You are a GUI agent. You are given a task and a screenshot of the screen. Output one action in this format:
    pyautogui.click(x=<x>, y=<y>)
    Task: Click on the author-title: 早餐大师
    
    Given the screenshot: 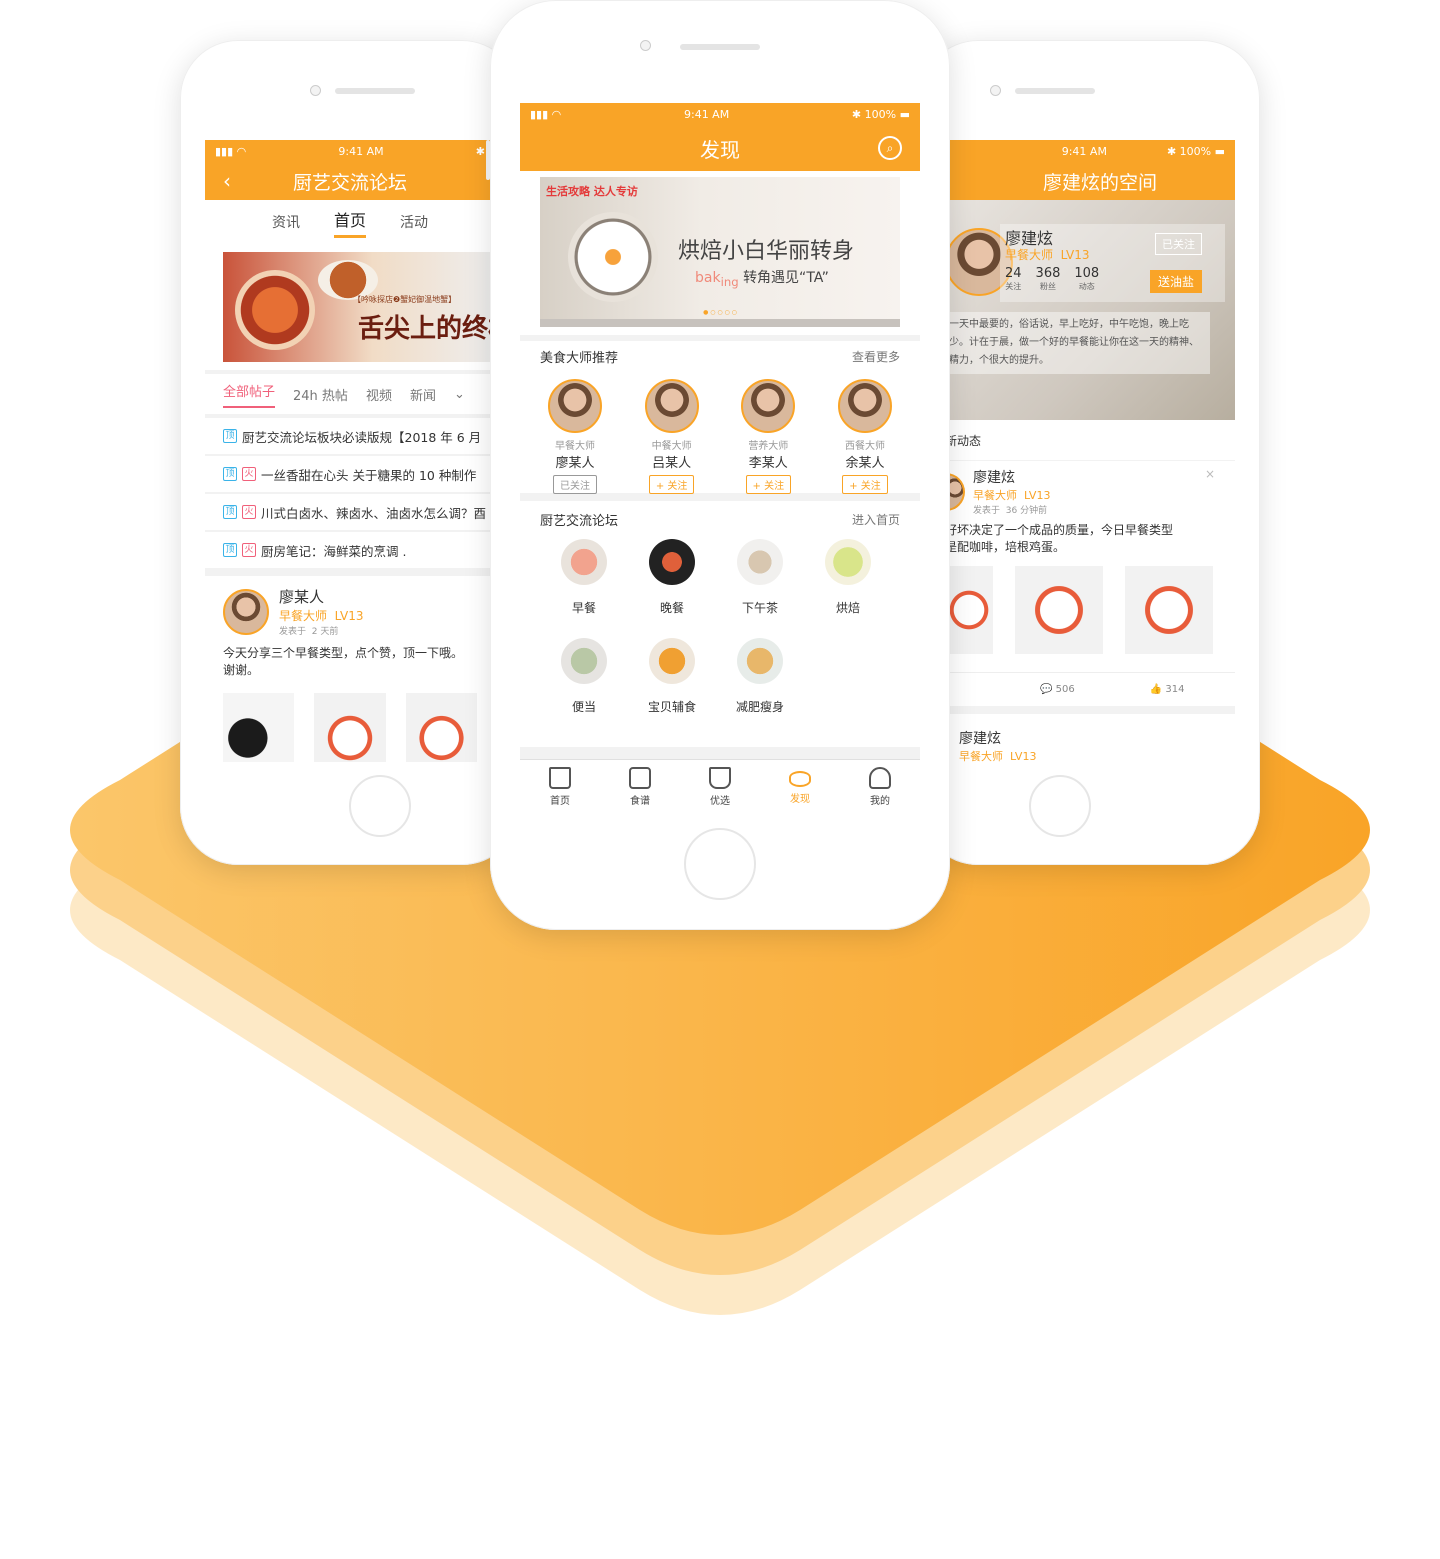 What is the action you would take?
    pyautogui.click(x=303, y=616)
    